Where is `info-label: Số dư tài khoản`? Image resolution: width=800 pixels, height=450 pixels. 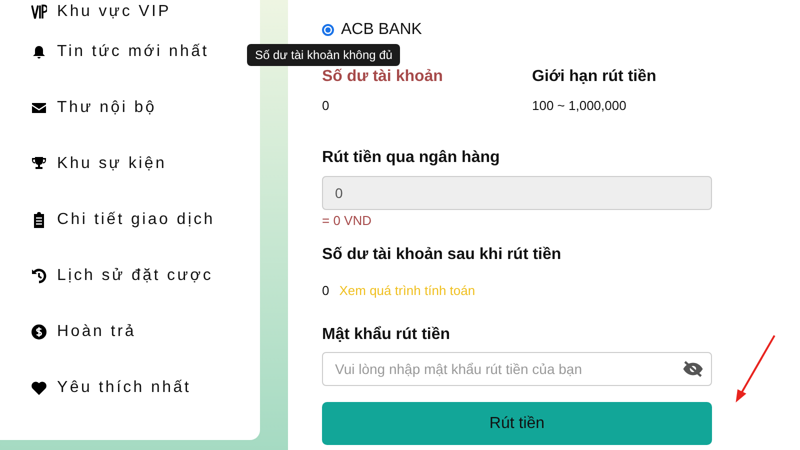
info-label: Số dư tài khoản is located at coordinates (383, 77).